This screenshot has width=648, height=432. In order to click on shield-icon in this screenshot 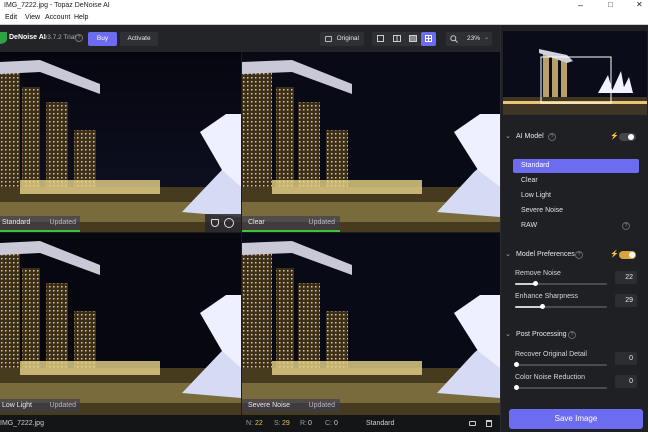, I will do `click(215, 223)`.